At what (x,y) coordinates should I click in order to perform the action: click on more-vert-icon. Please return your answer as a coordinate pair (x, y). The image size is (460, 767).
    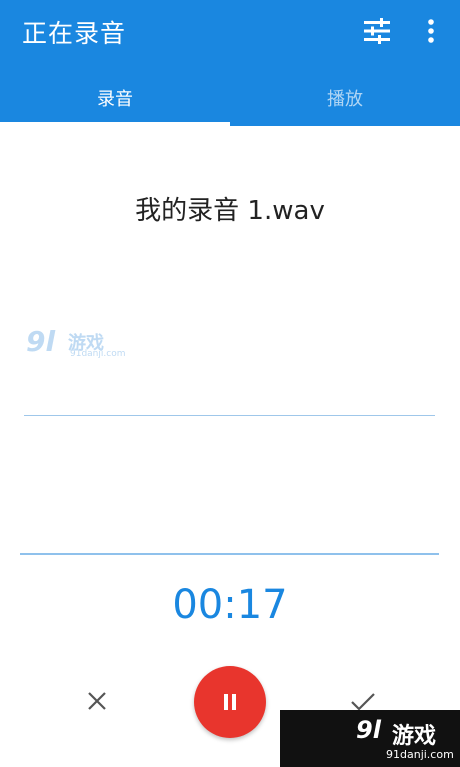
    Looking at the image, I should click on (431, 31).